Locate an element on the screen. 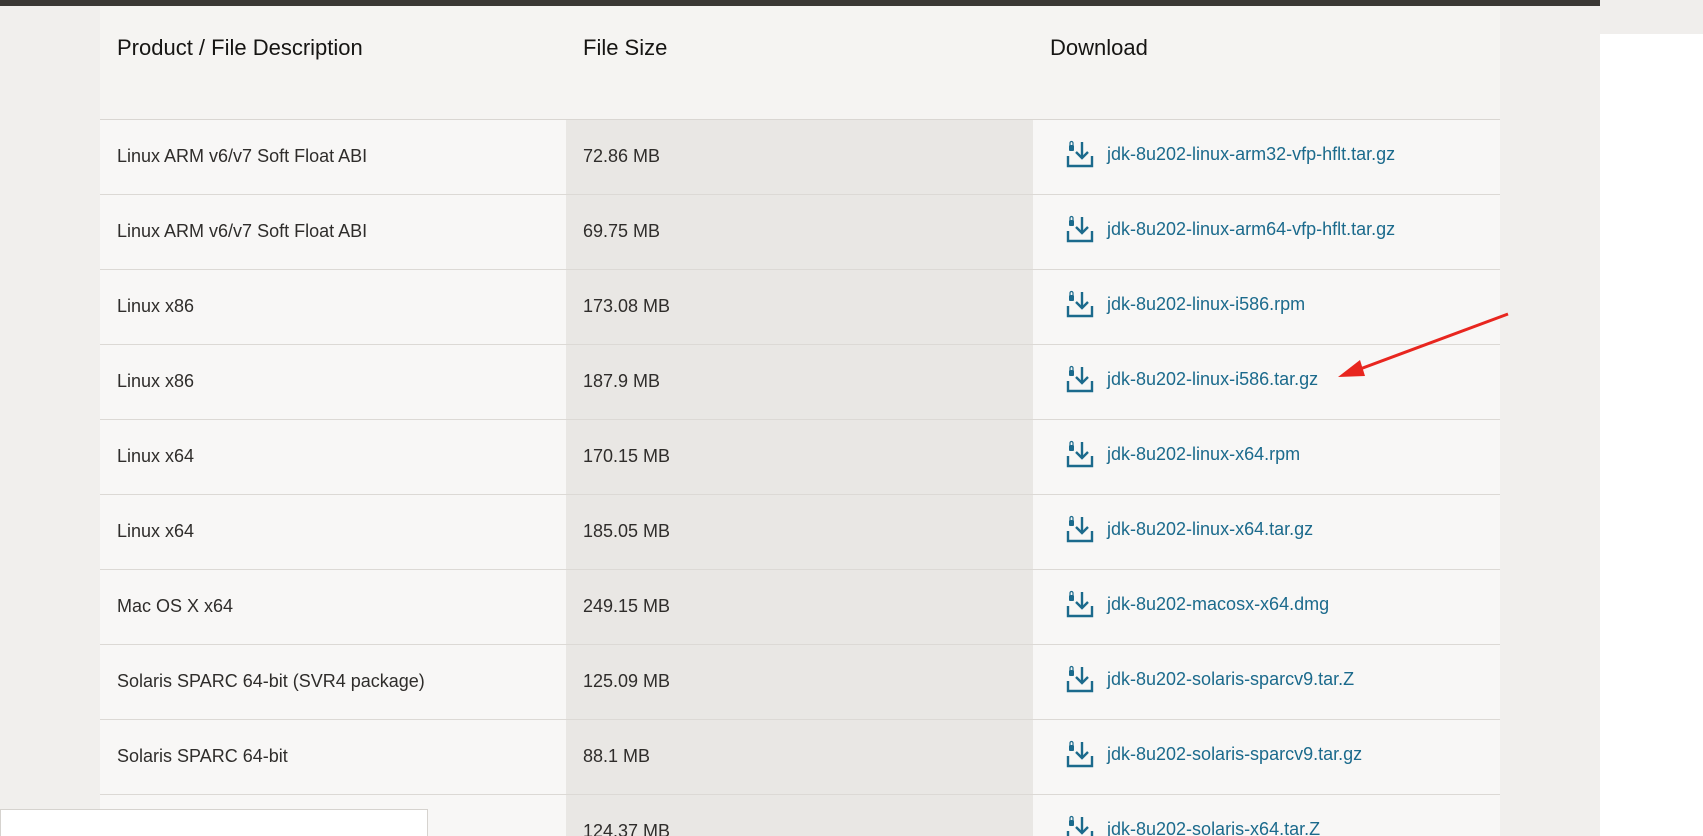 This screenshot has width=1703, height=836. row-download-cell: jdk-8u202-linux-arm32-vfp-hflt.tar.gz is located at coordinates (1266, 157).